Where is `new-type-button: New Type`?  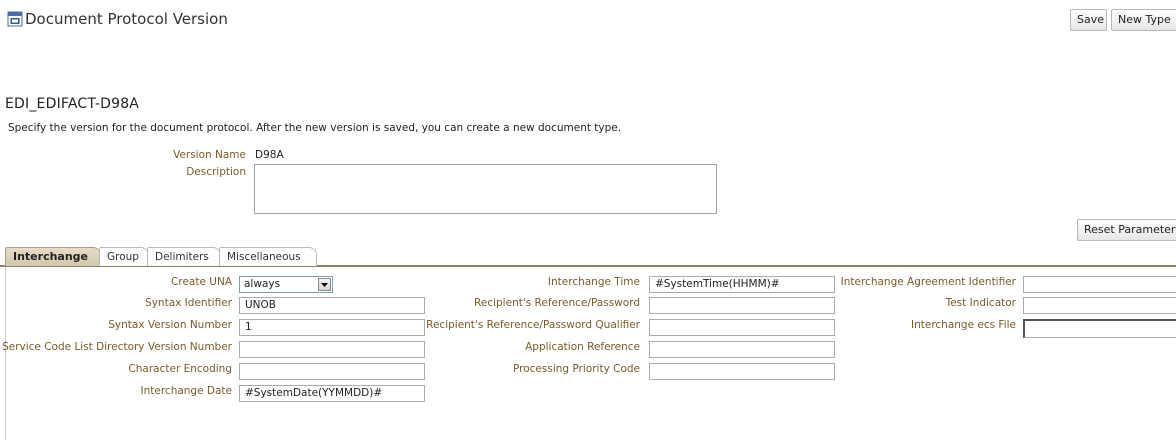
new-type-button: New Type is located at coordinates (1143, 20).